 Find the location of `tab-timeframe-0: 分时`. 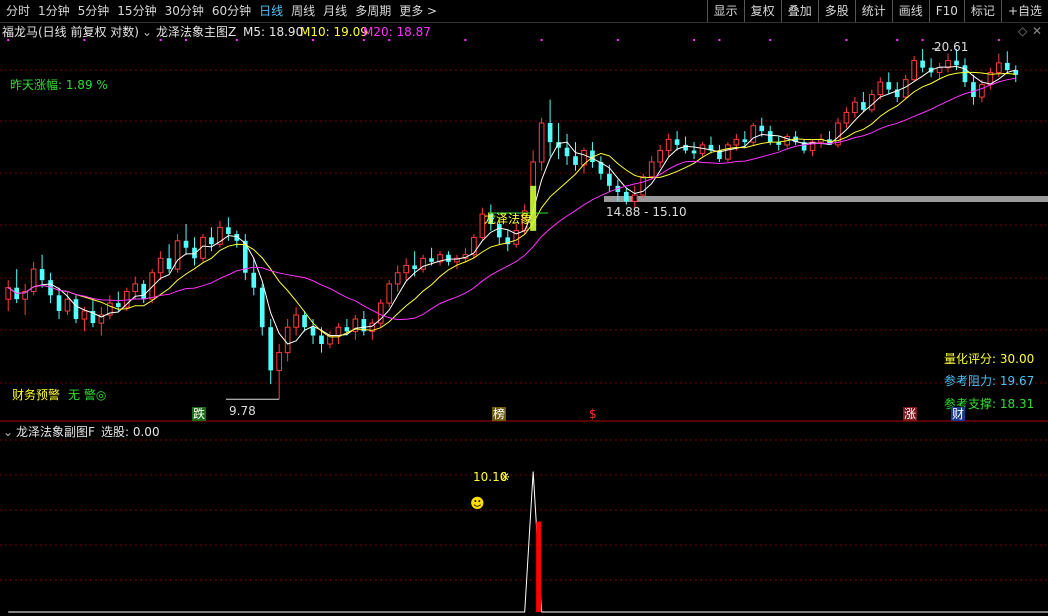

tab-timeframe-0: 分时 is located at coordinates (18, 11).